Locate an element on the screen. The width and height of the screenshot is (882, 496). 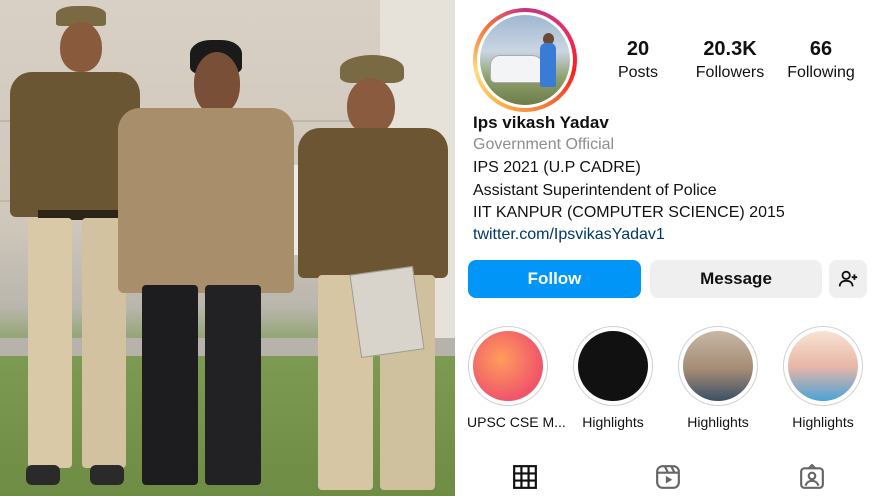
posts-count: 20 is located at coordinates (638, 49).